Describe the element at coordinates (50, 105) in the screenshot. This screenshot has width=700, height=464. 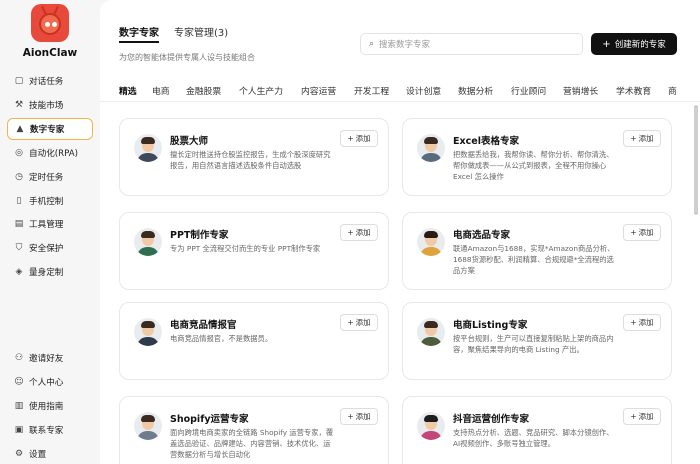
I see `sidebar-item-skill-market: ⚒ 技能市场` at that location.